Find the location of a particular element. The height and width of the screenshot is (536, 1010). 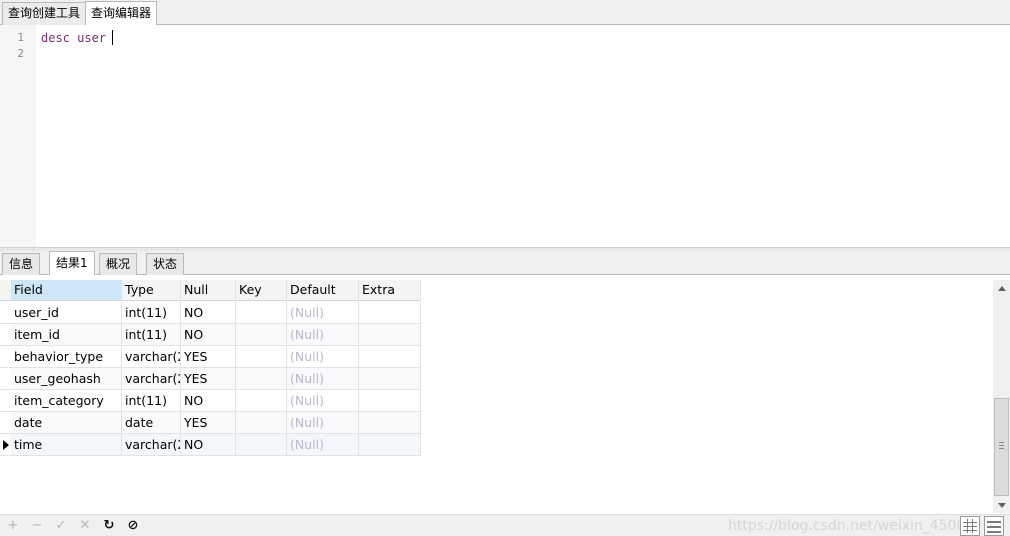

current-row-arrow-icon is located at coordinates (6, 445).